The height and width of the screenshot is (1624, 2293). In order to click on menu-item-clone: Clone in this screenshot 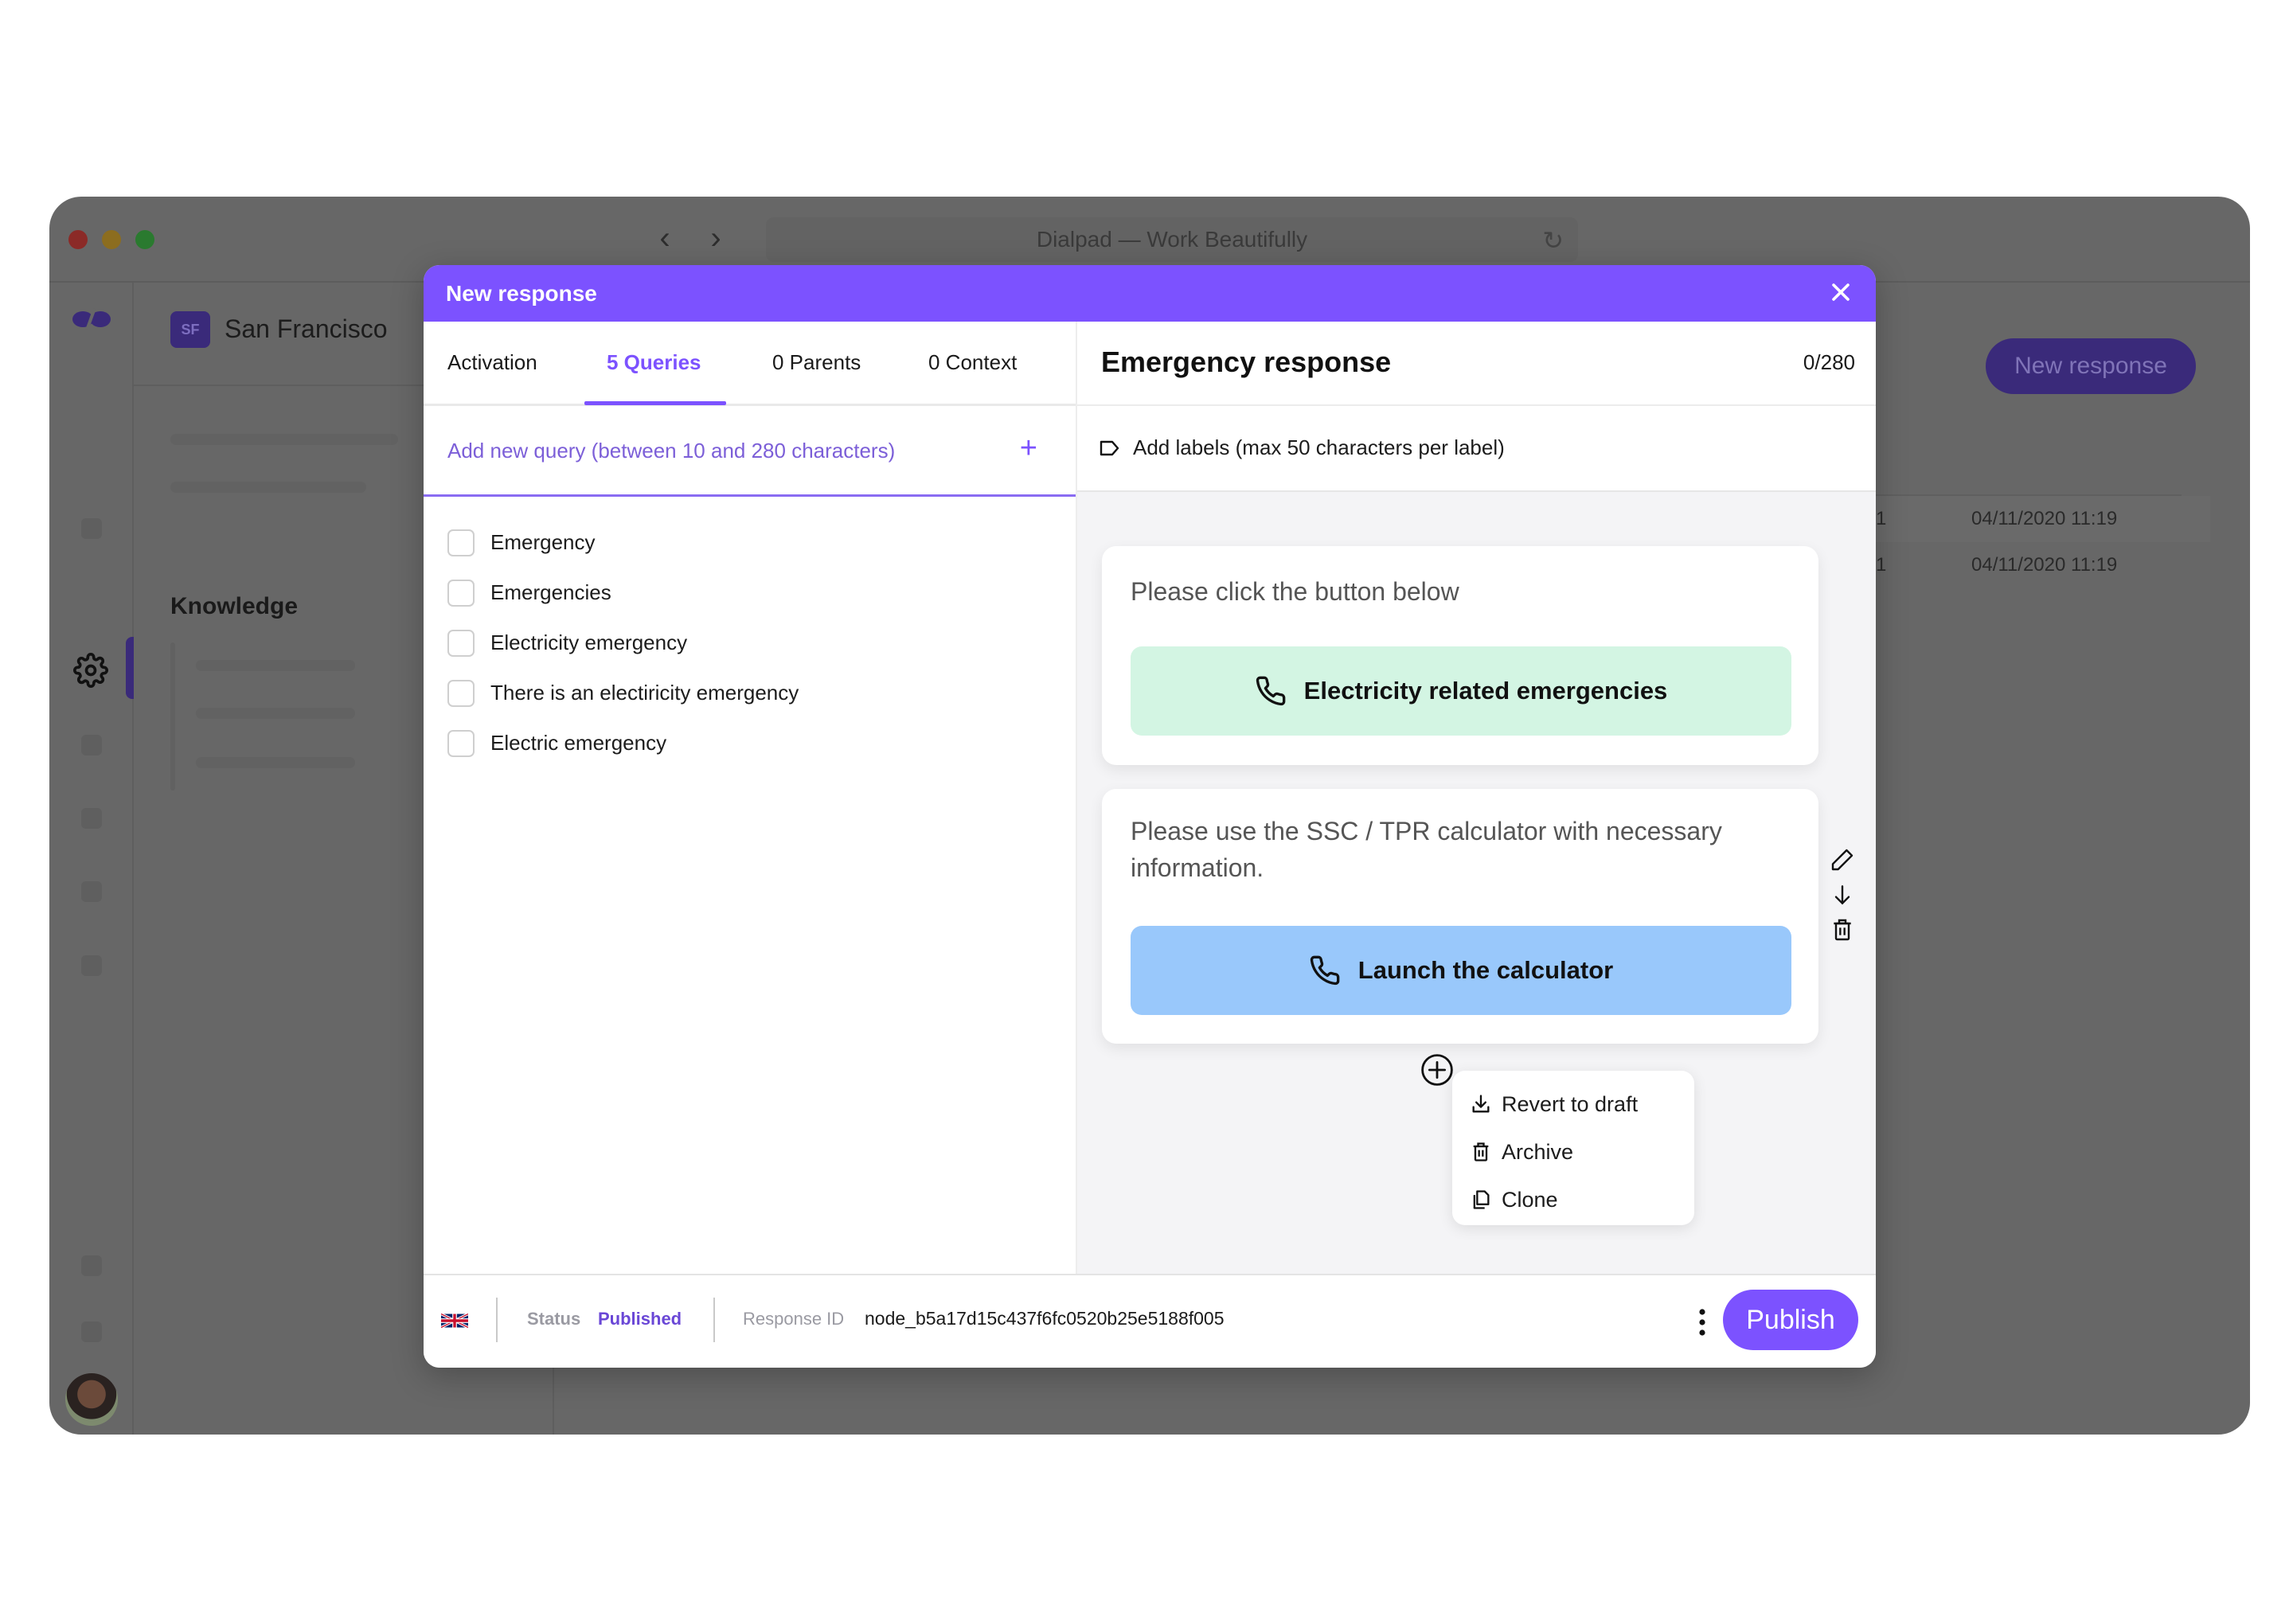, I will do `click(1573, 1200)`.